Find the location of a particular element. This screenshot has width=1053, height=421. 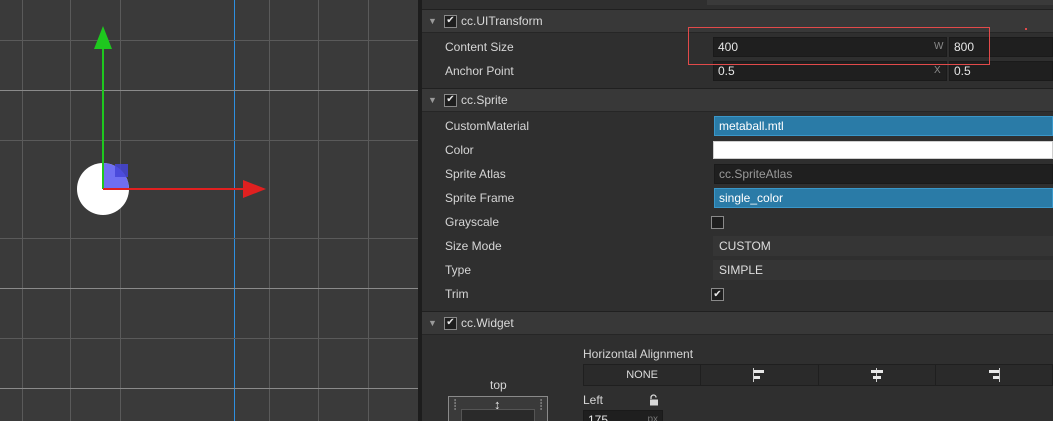

trim-label: Trim is located at coordinates (457, 294).